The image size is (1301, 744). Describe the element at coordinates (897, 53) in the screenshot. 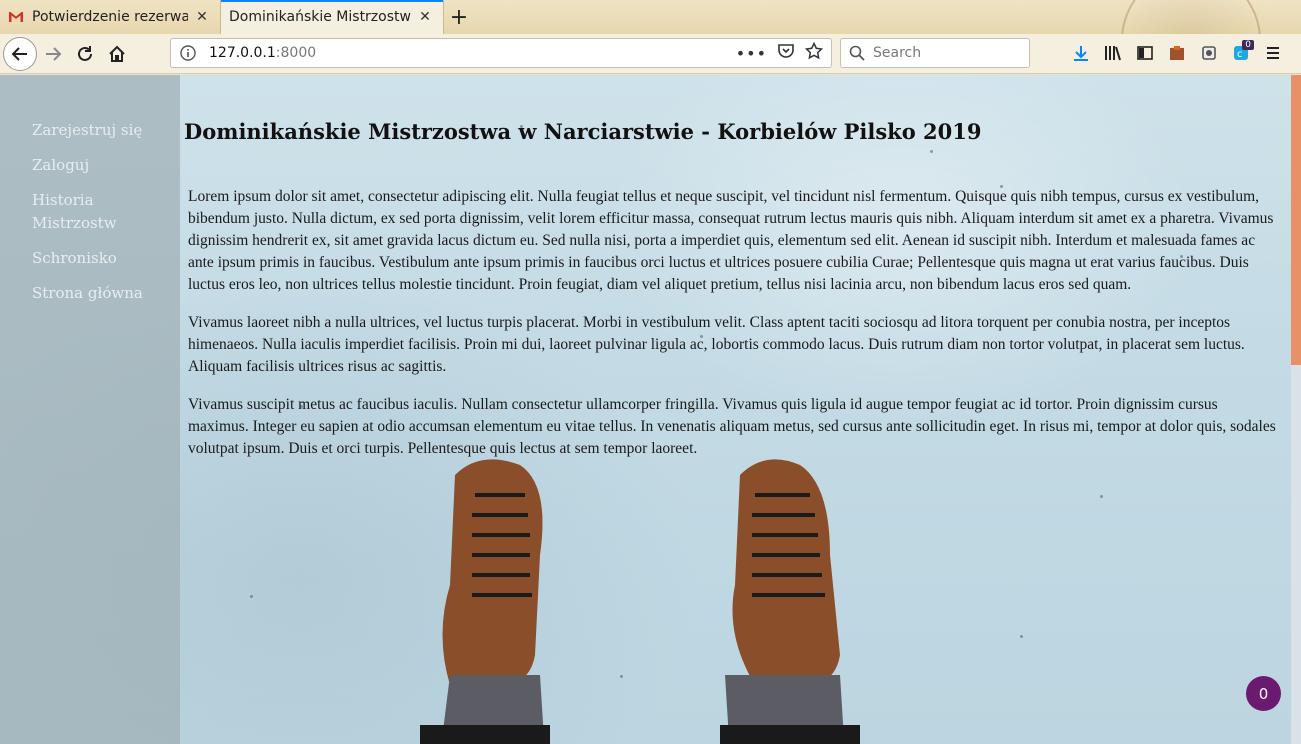

I see `search-placeholder: Search` at that location.